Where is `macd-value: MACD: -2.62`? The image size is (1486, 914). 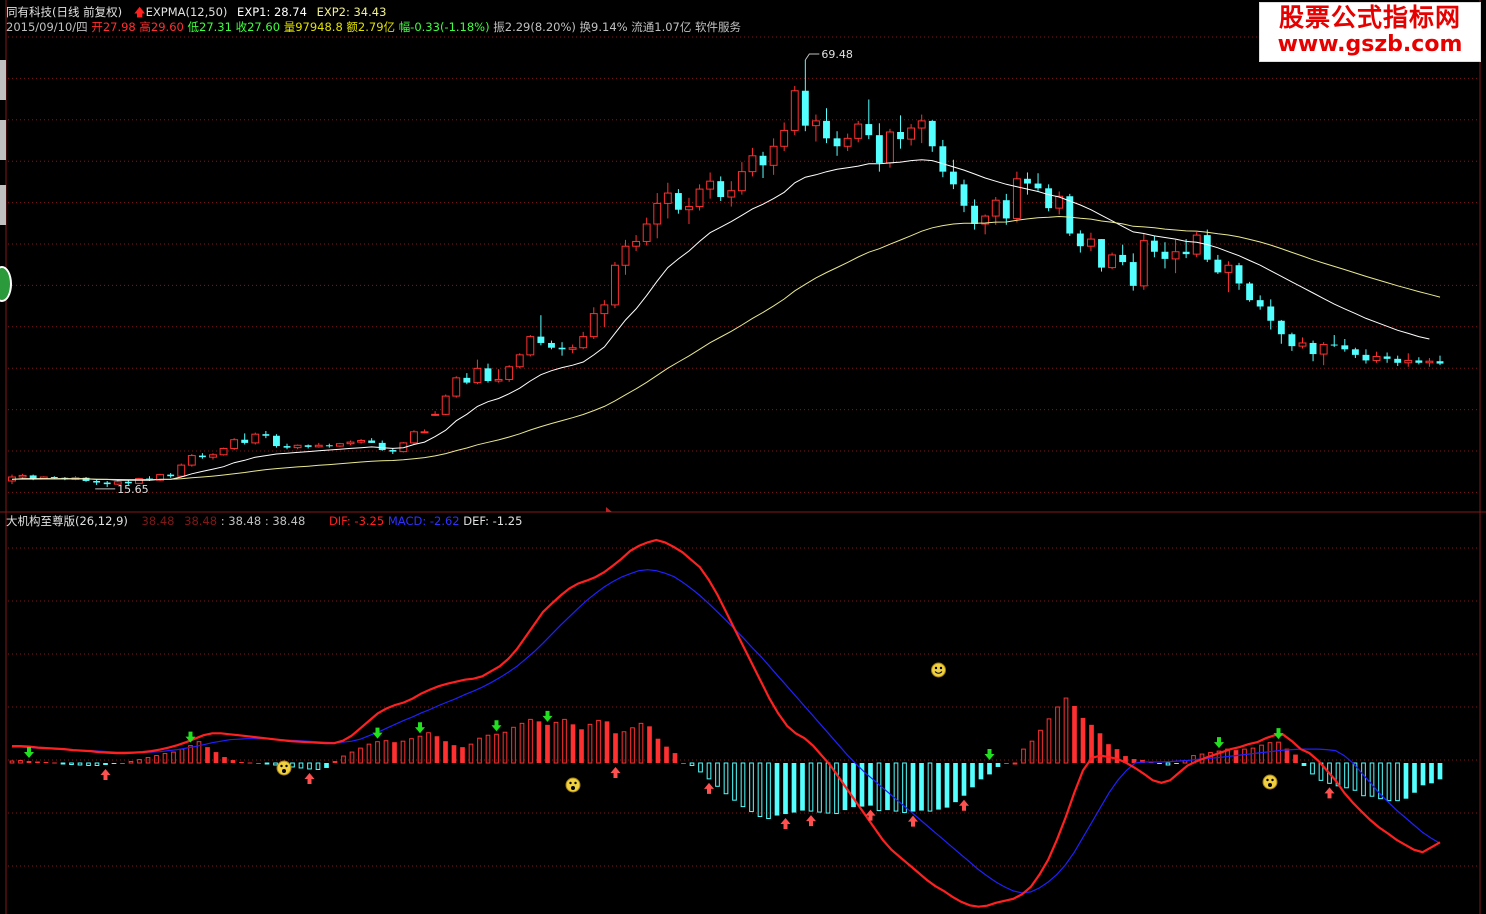 macd-value: MACD: -2.62 is located at coordinates (423, 521).